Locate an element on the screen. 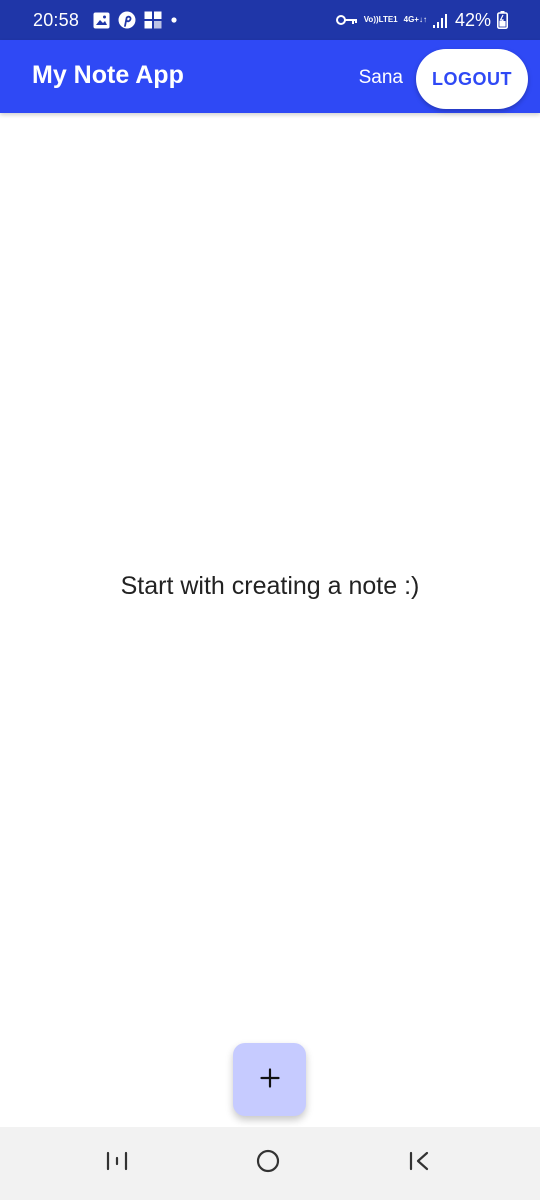 Image resolution: width=540 pixels, height=1200 pixels. grid-app-icon is located at coordinates (153, 20).